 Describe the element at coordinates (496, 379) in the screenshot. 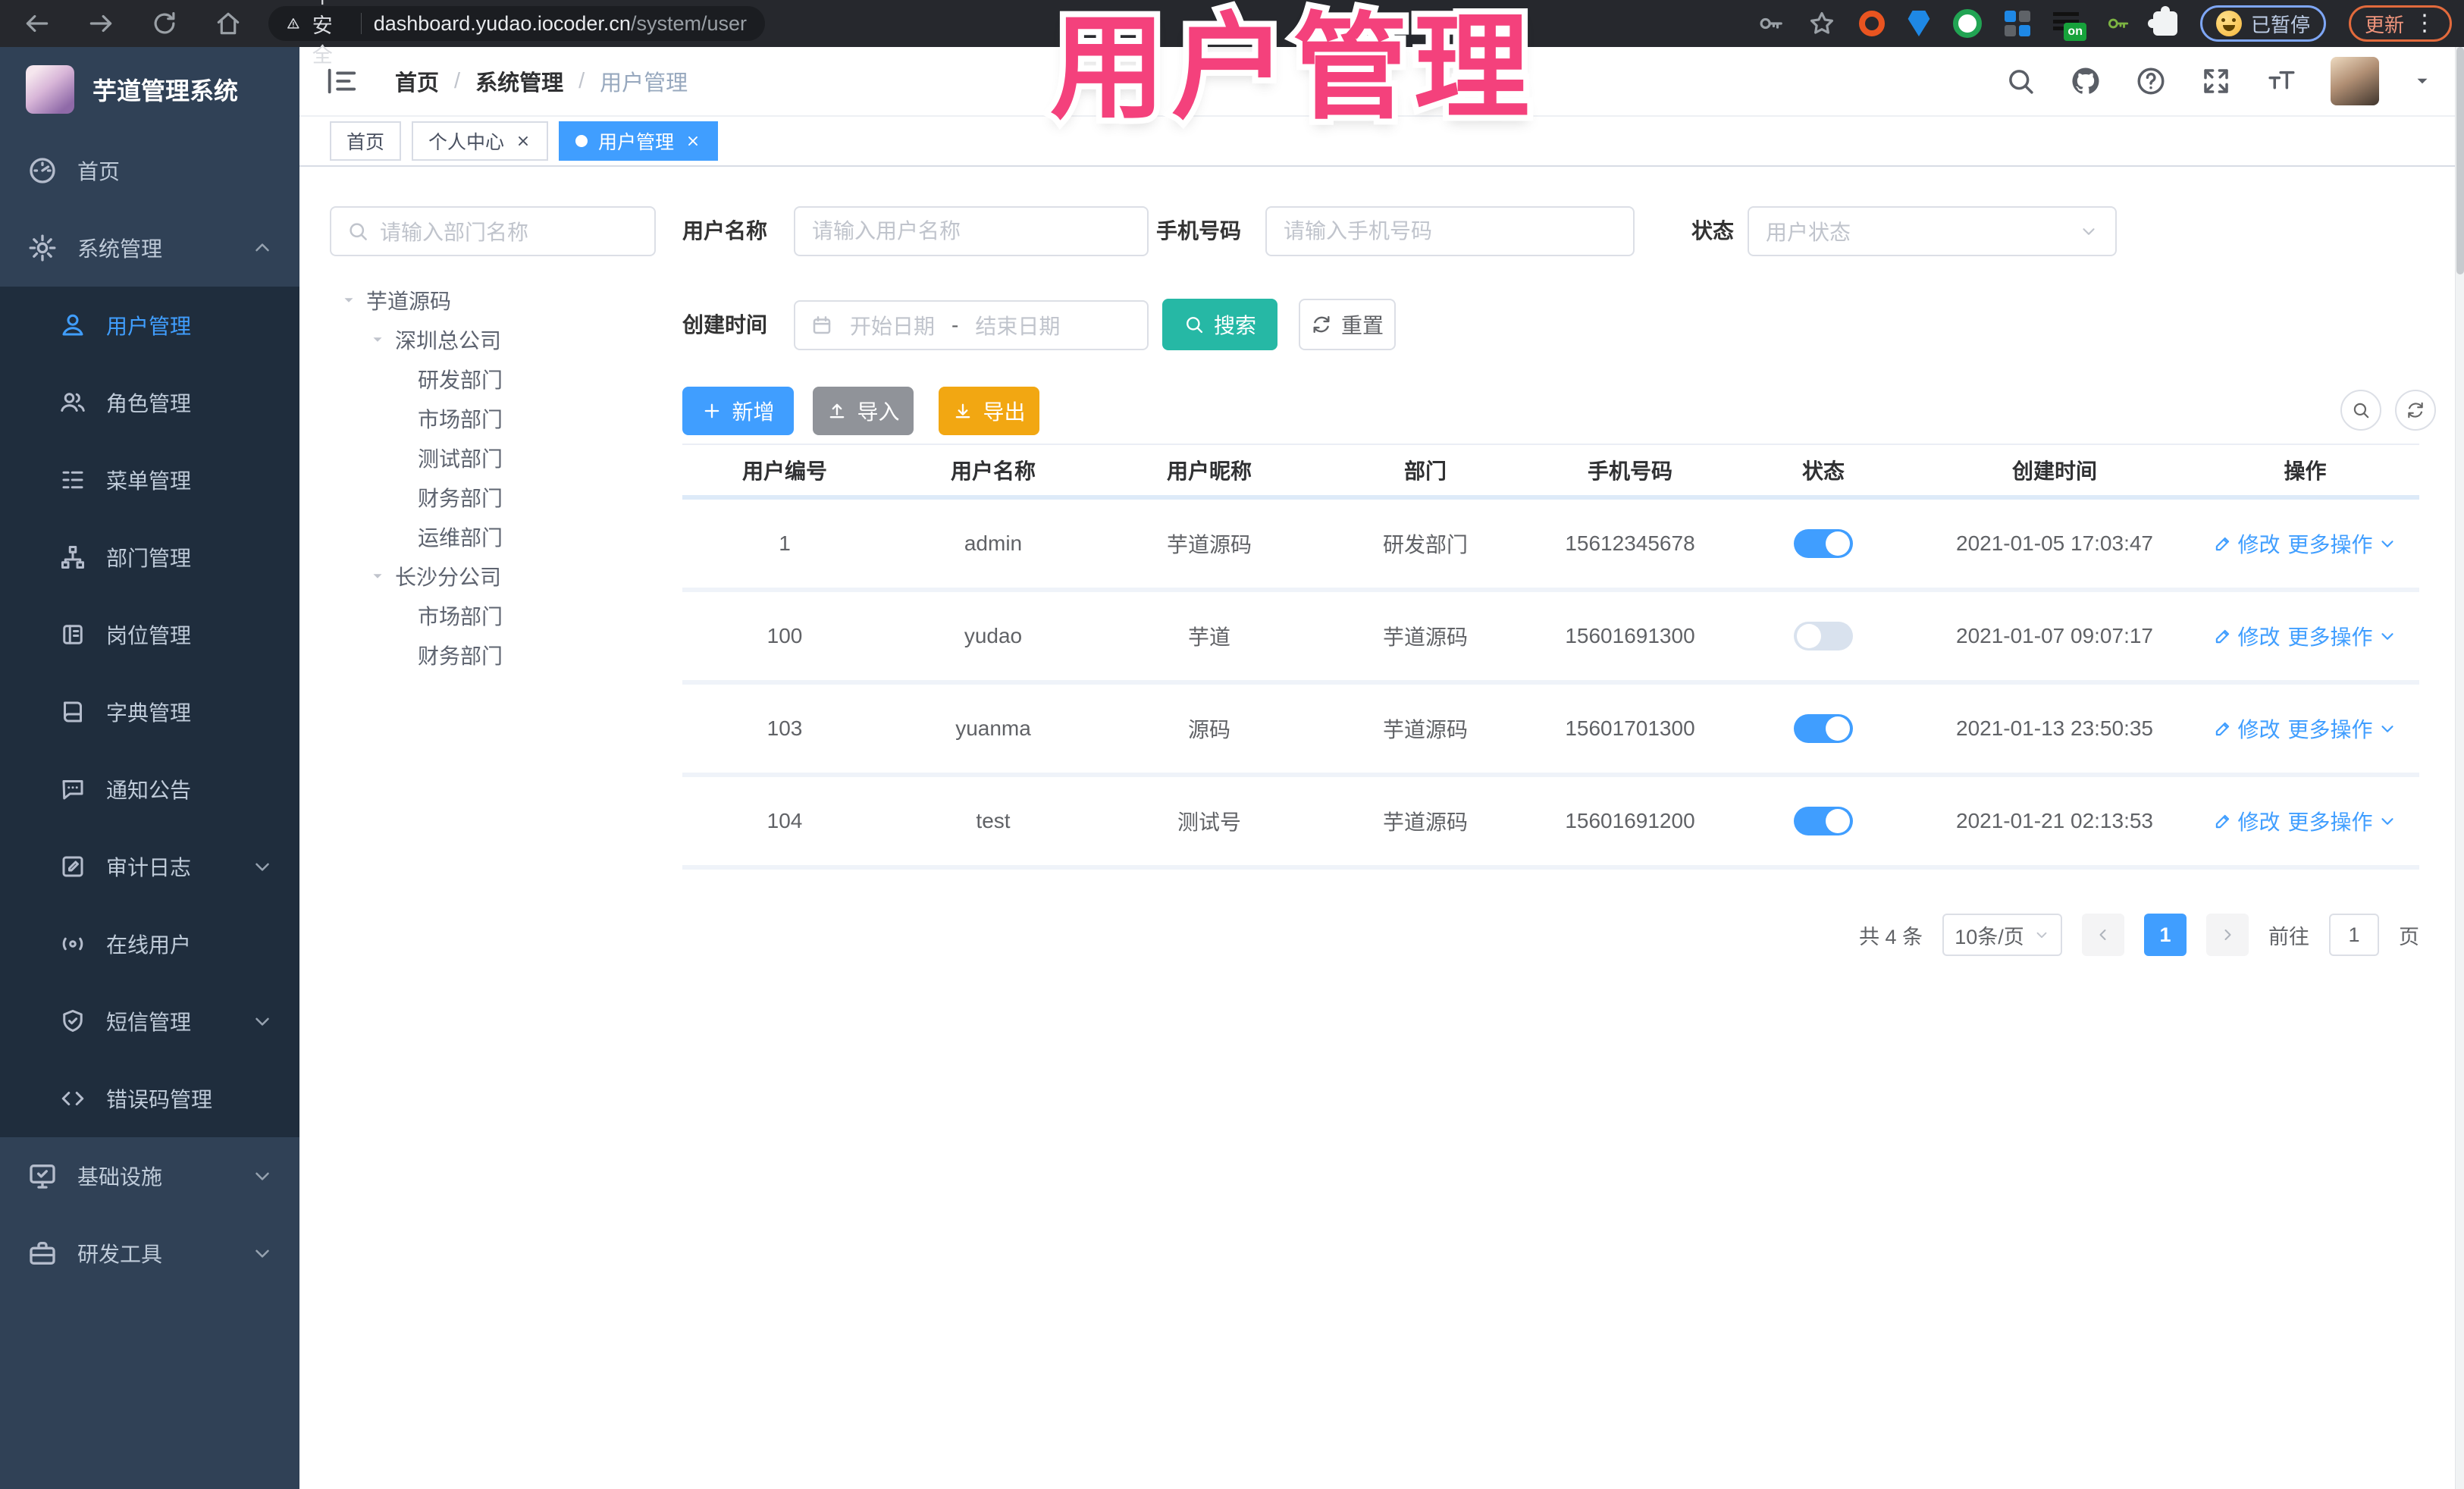

I see `tree-node-研发部门: 研发部门` at that location.